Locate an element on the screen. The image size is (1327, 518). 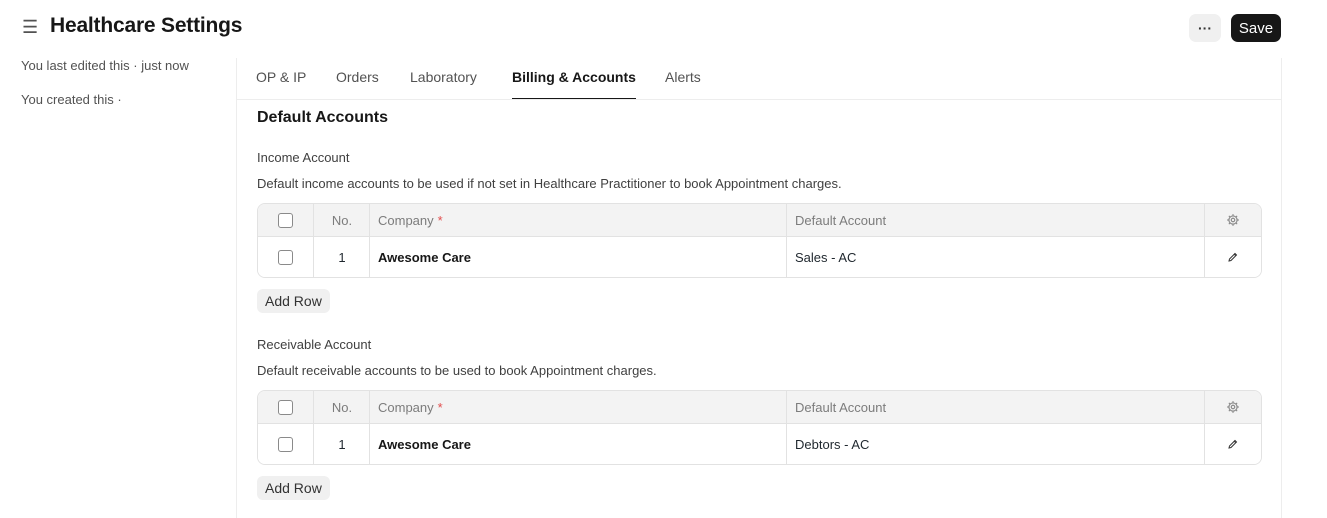
sidebar-toggle-icon: ☰ is located at coordinates (31, 27).